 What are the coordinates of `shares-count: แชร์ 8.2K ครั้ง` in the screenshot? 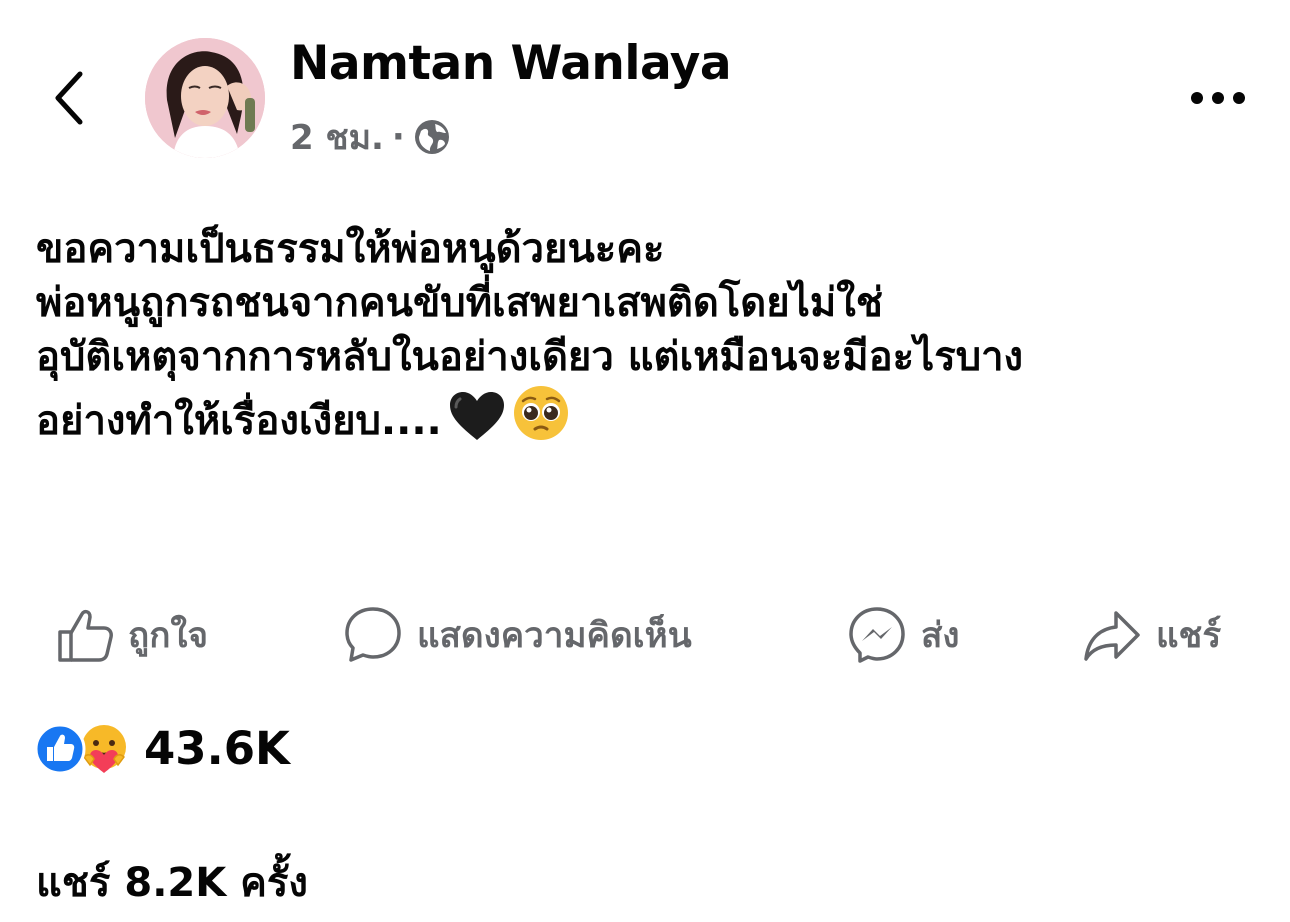 It's located at (172, 882).